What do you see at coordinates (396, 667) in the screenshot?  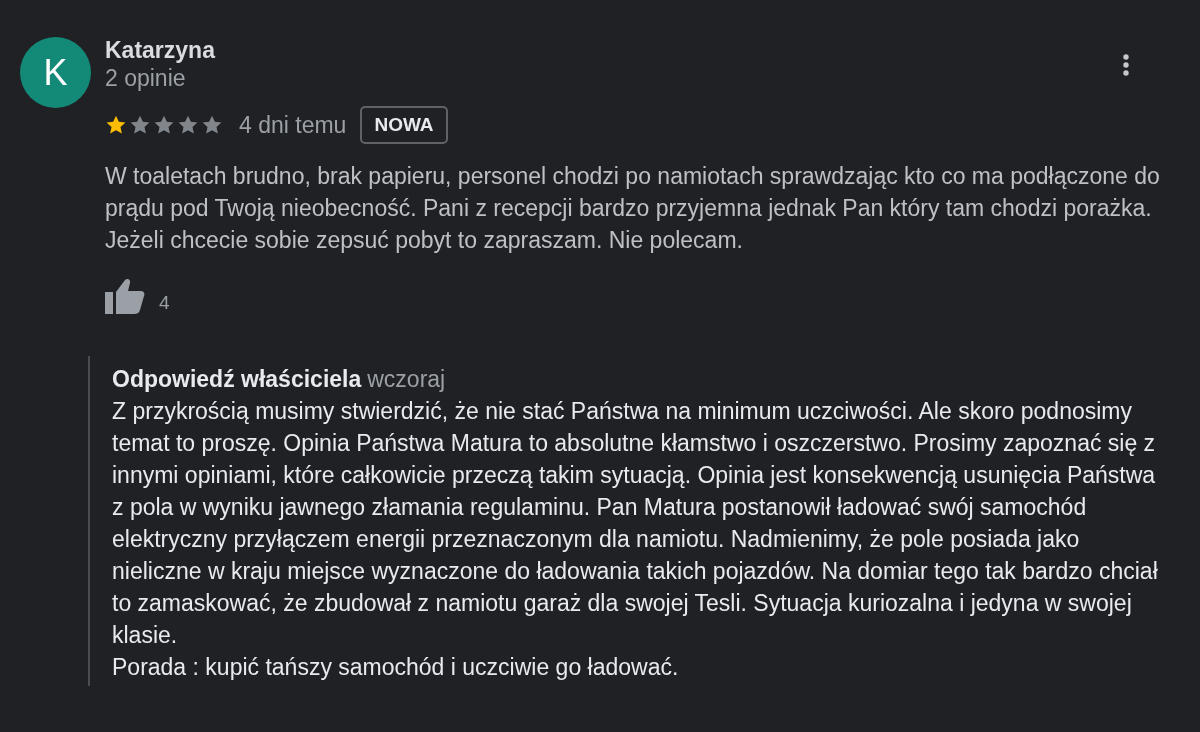 I see `reply-text: Porada : kupić tańszy samochód i uczciwie go ładować.` at bounding box center [396, 667].